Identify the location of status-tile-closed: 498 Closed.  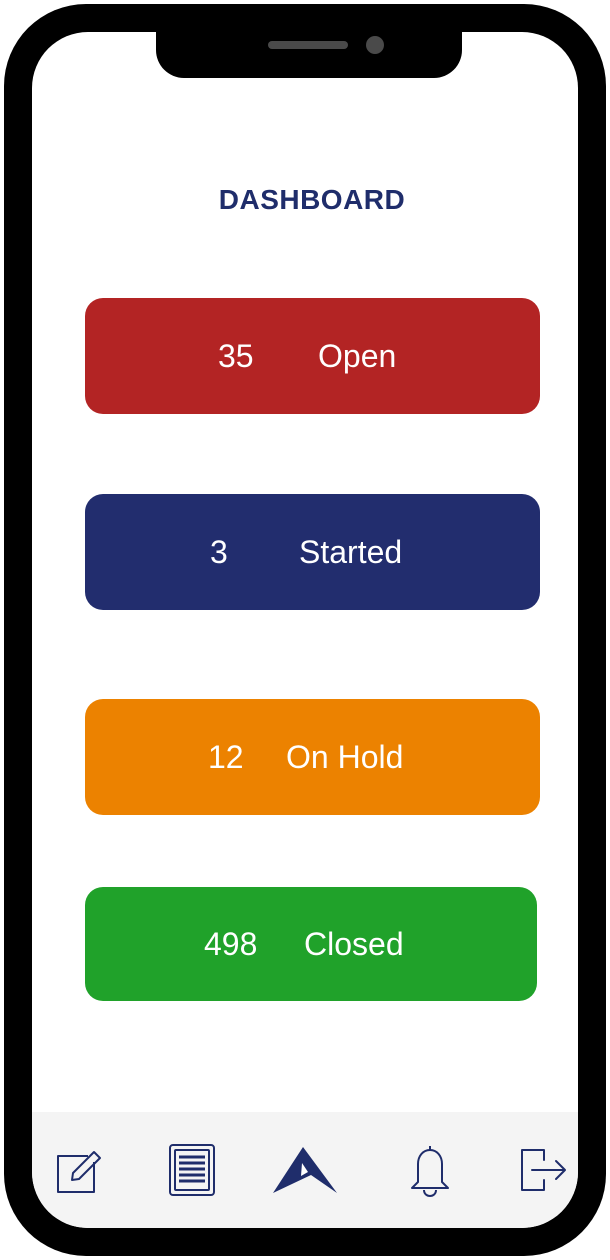
(311, 944).